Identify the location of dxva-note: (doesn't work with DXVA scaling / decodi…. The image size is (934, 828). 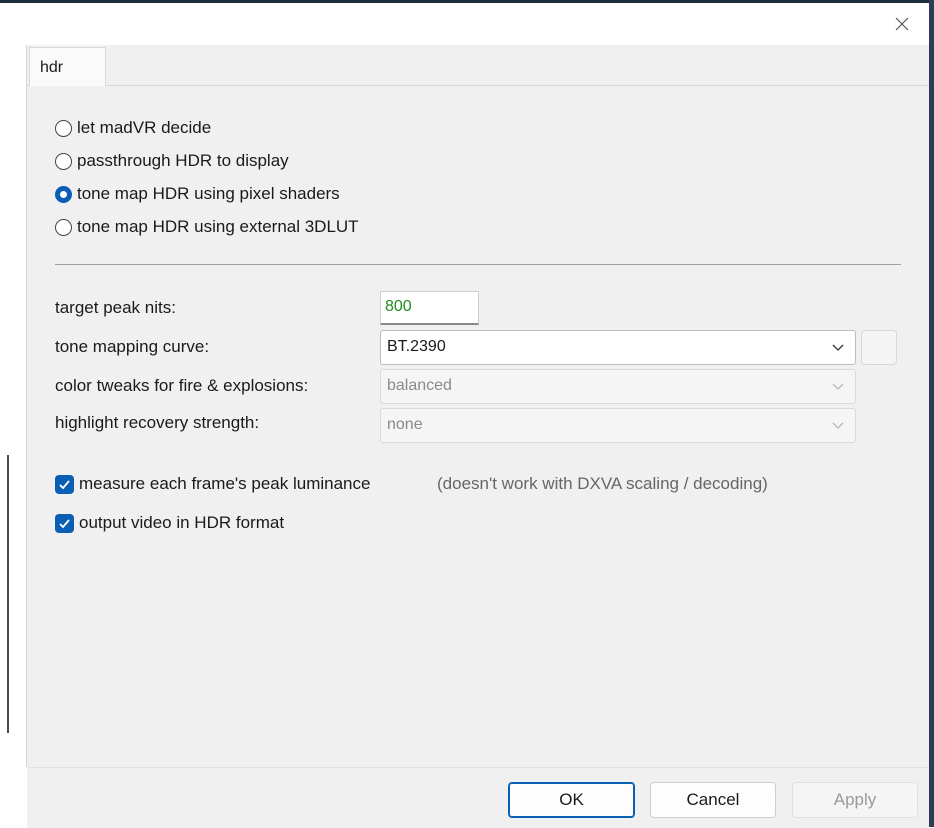
(602, 483).